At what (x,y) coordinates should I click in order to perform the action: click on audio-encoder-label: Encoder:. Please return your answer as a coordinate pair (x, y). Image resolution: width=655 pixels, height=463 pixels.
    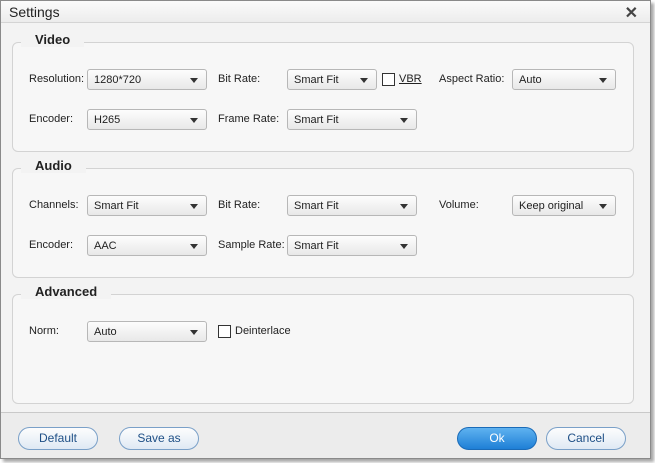
    Looking at the image, I should click on (51, 245).